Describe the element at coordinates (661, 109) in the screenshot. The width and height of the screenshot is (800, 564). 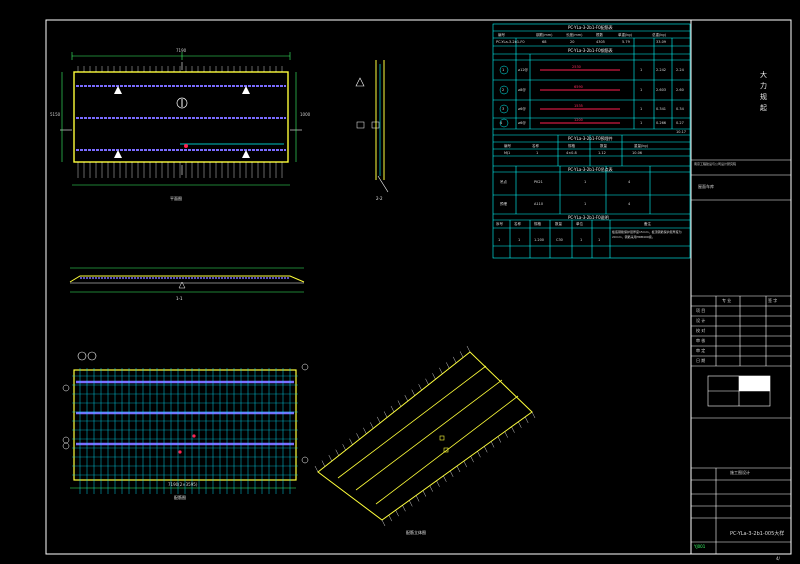
I see `t2-row-2-w: 0.341` at that location.